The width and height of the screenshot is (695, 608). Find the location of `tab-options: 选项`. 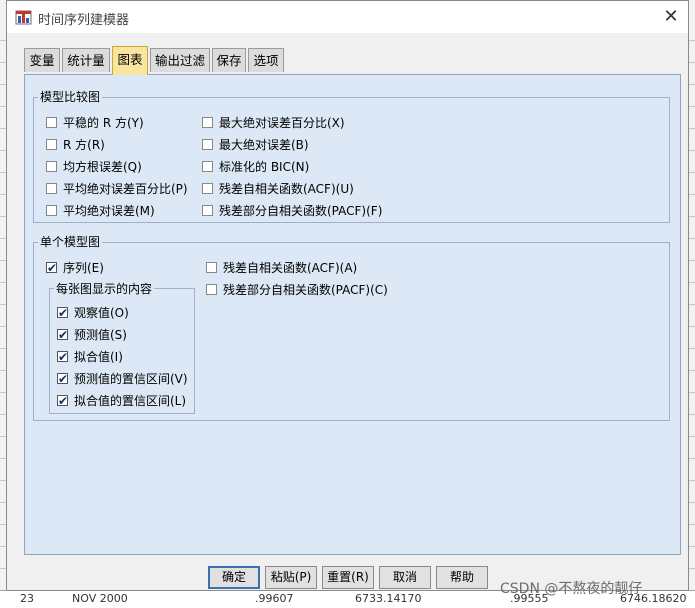

tab-options: 选项 is located at coordinates (266, 60).